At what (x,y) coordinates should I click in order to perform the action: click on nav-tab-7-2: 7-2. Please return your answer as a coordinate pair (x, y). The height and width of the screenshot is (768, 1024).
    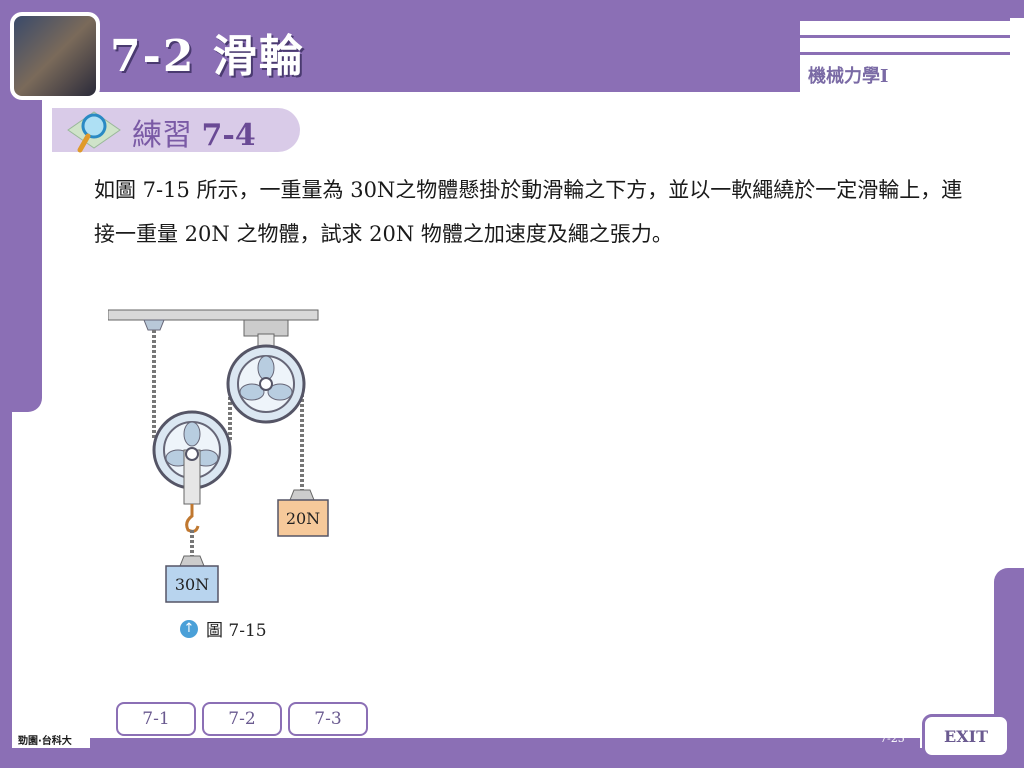
    Looking at the image, I should click on (242, 719).